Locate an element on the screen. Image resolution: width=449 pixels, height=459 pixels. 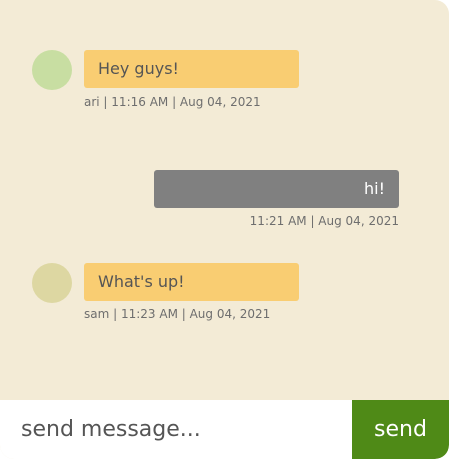
message-meta: 11:21 AM | Aug 04, 2021 is located at coordinates (324, 221).